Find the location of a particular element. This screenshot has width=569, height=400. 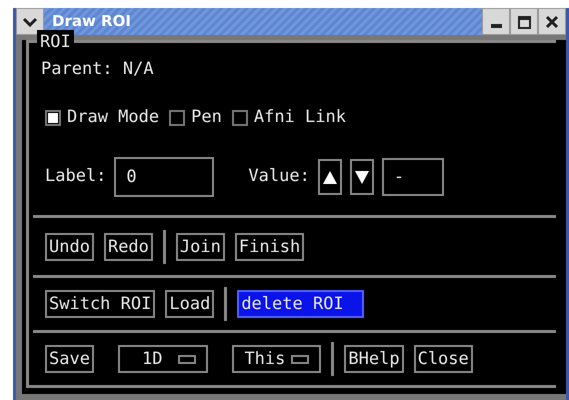

push-button: Save is located at coordinates (69, 359).